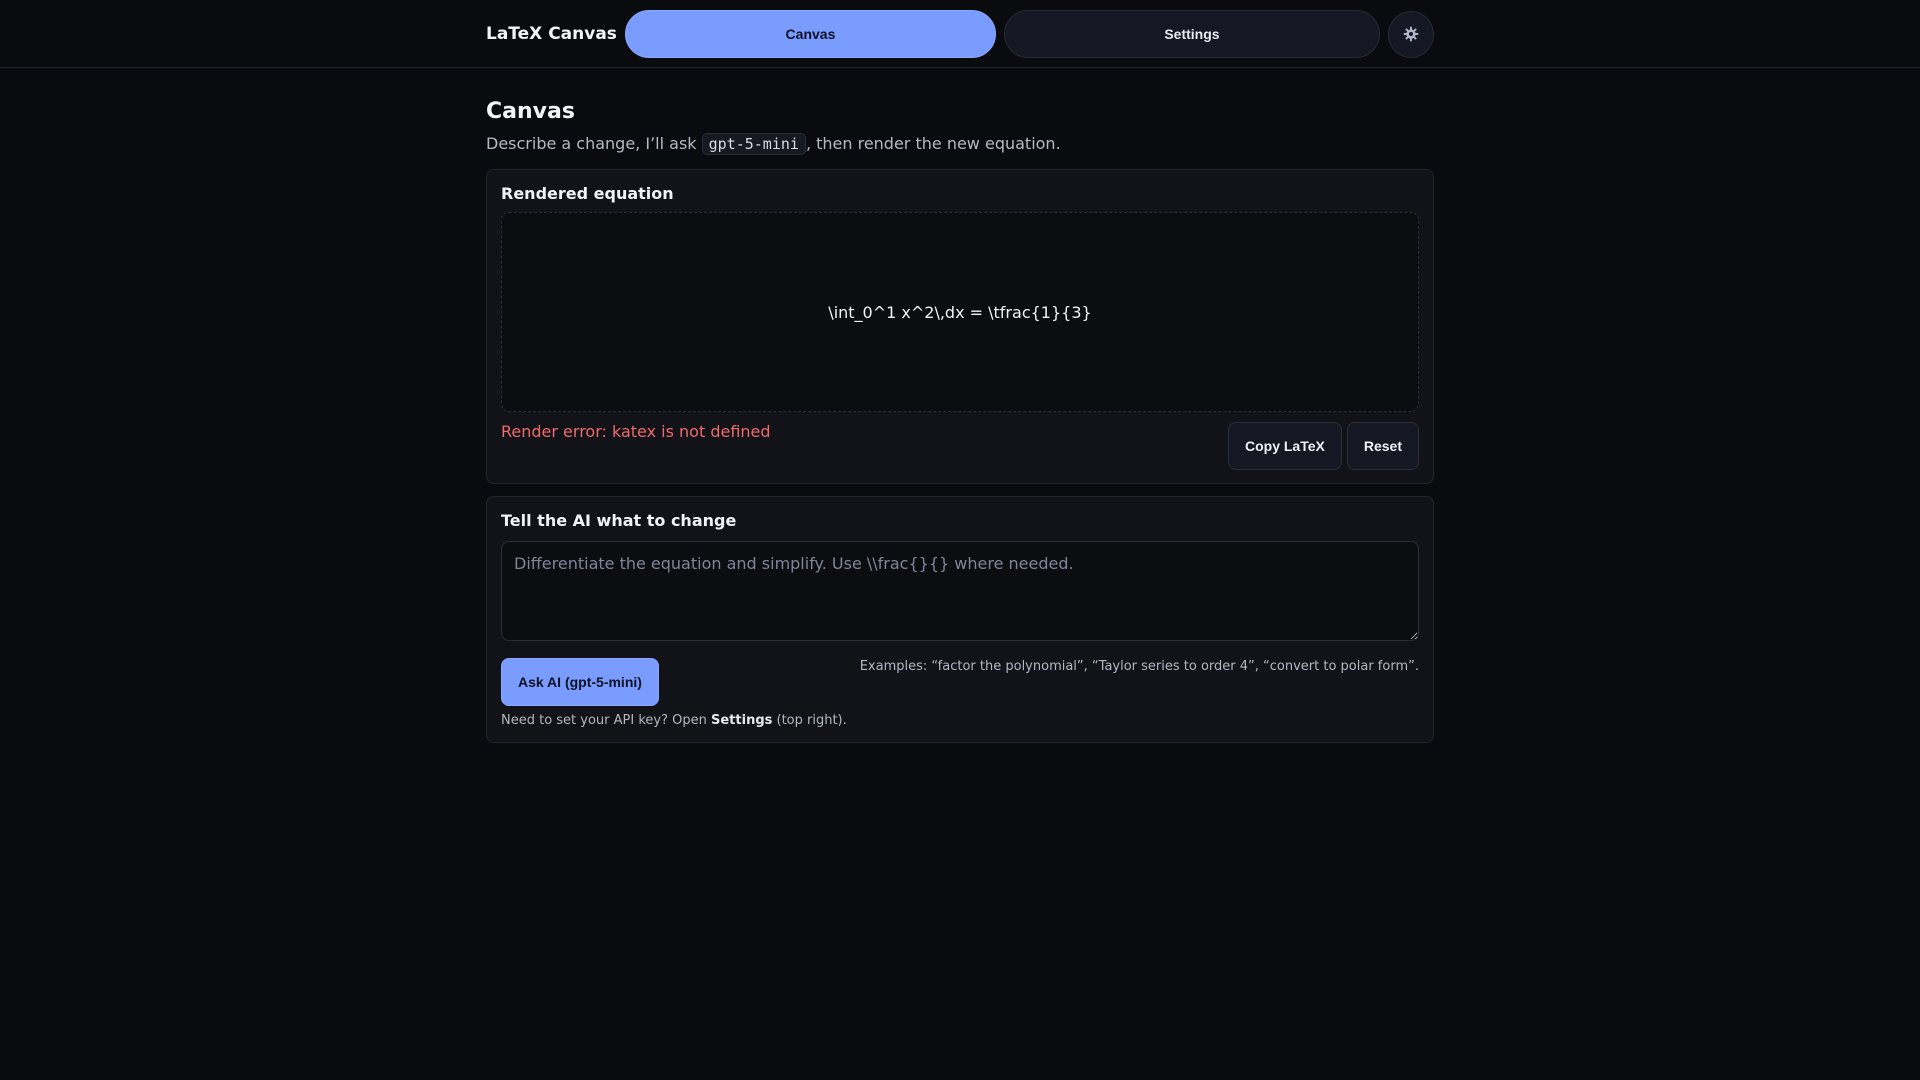  I want to click on equation-display: \int_0^1 x^2\,dx = \tfrac{1}{3}, so click(960, 312).